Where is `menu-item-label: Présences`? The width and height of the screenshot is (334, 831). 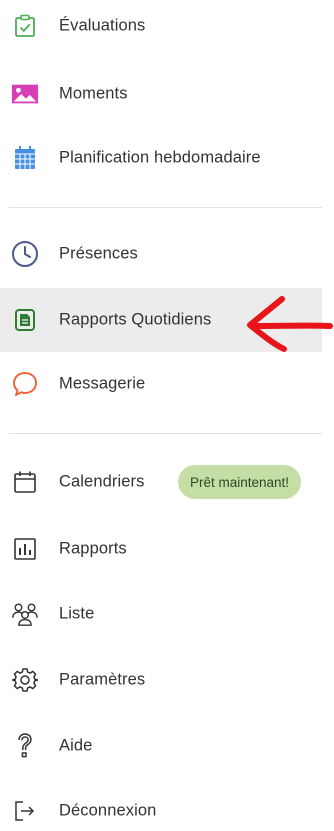
menu-item-label: Présences is located at coordinates (98, 253).